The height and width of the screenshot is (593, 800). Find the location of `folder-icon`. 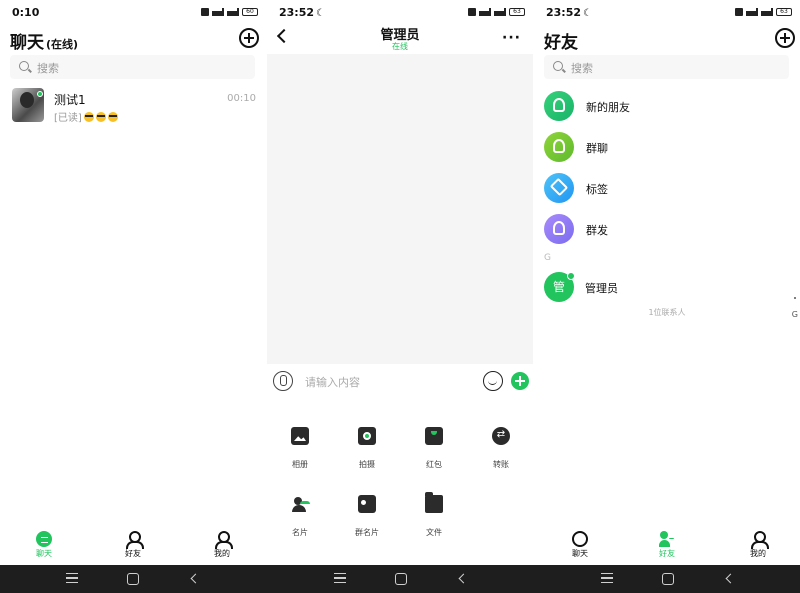

folder-icon is located at coordinates (434, 502).